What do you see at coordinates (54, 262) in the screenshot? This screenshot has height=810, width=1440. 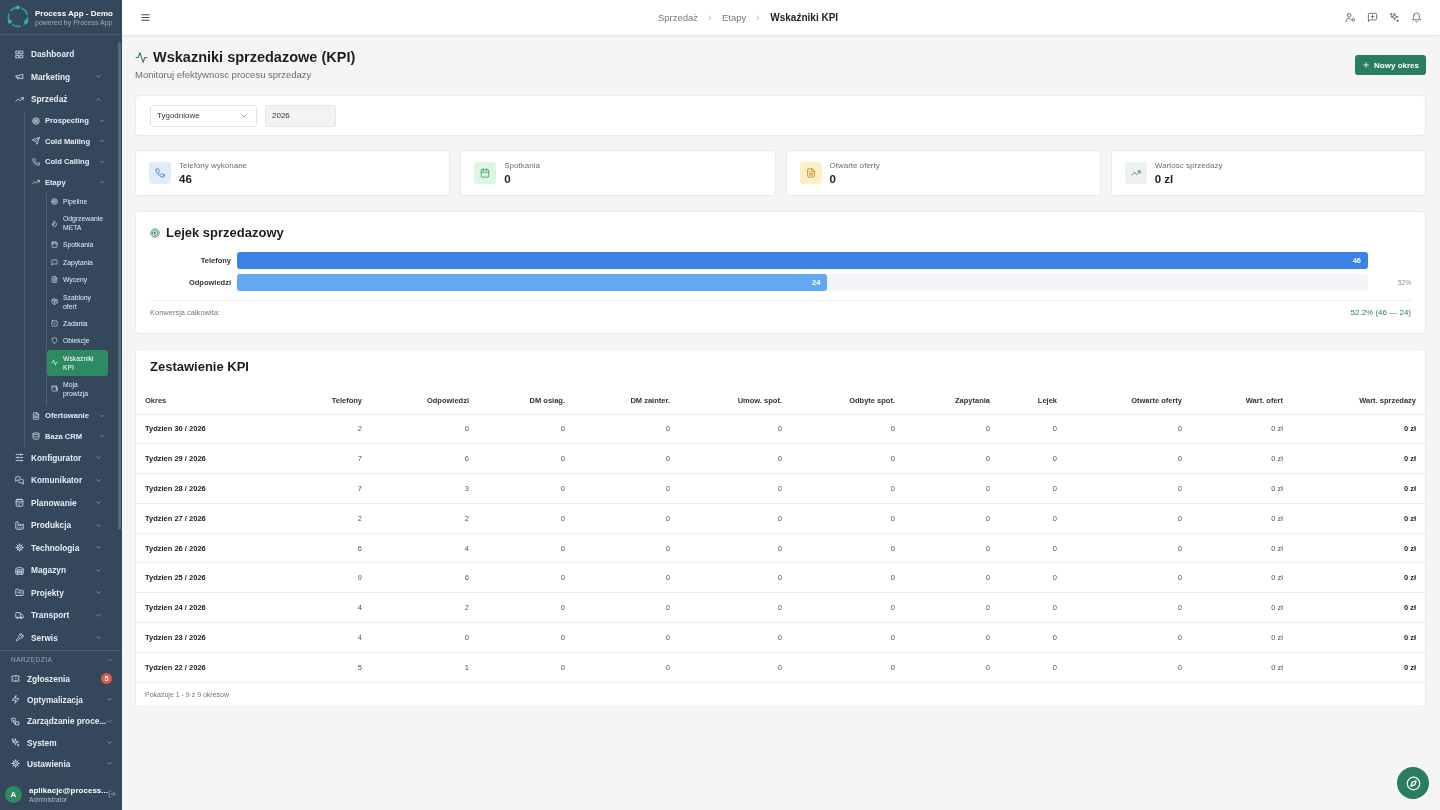 I see `chat-bubble-icon` at bounding box center [54, 262].